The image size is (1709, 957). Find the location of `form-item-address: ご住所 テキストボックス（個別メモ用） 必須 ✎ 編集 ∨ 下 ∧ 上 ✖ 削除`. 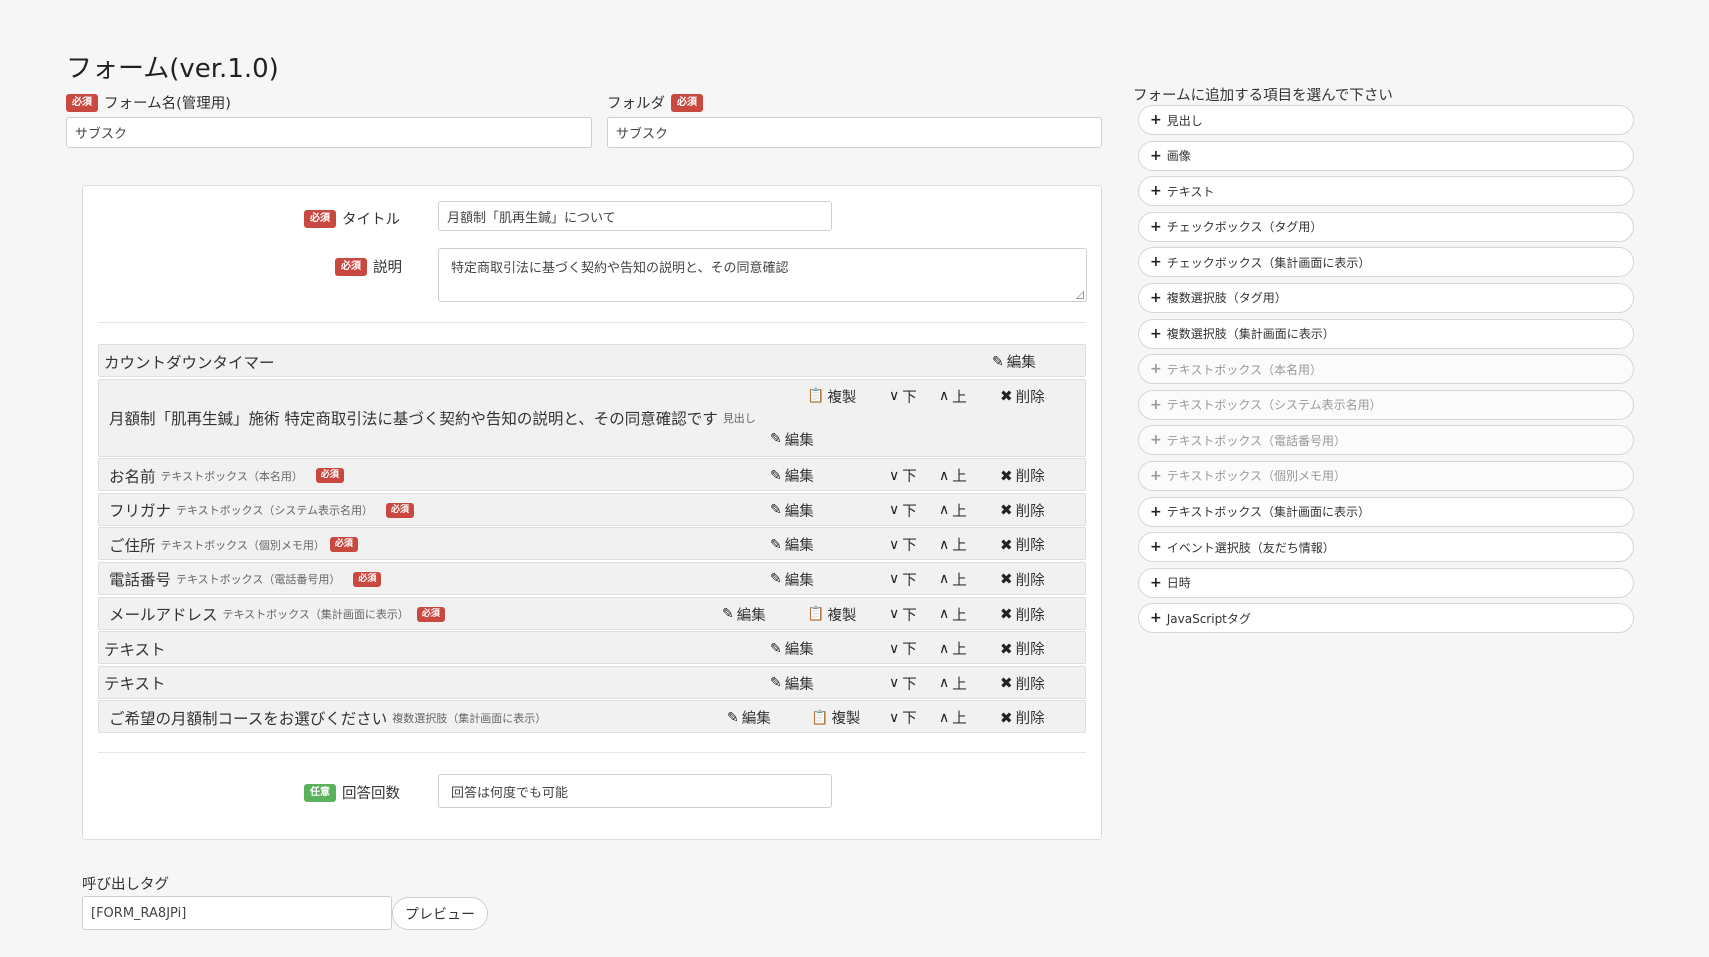

form-item-address: ご住所 テキストボックス（個別メモ用） 必須 ✎ 編集 ∨ 下 ∧ 上 ✖ 削除 is located at coordinates (592, 544).